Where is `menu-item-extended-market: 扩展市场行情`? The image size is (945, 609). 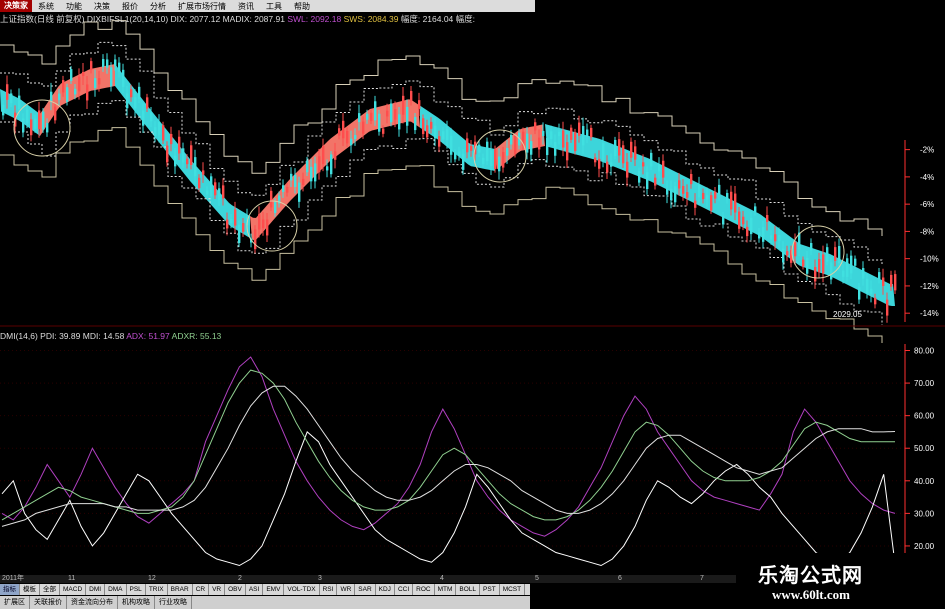 menu-item-extended-market: 扩展市场行情 is located at coordinates (202, 6).